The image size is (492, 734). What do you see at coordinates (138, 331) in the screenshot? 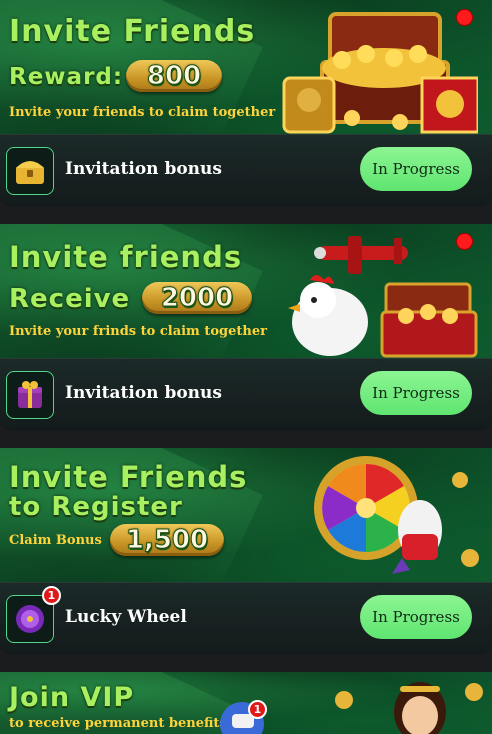
I see `banner-subtitle: Invite your frinds to claim together` at bounding box center [138, 331].